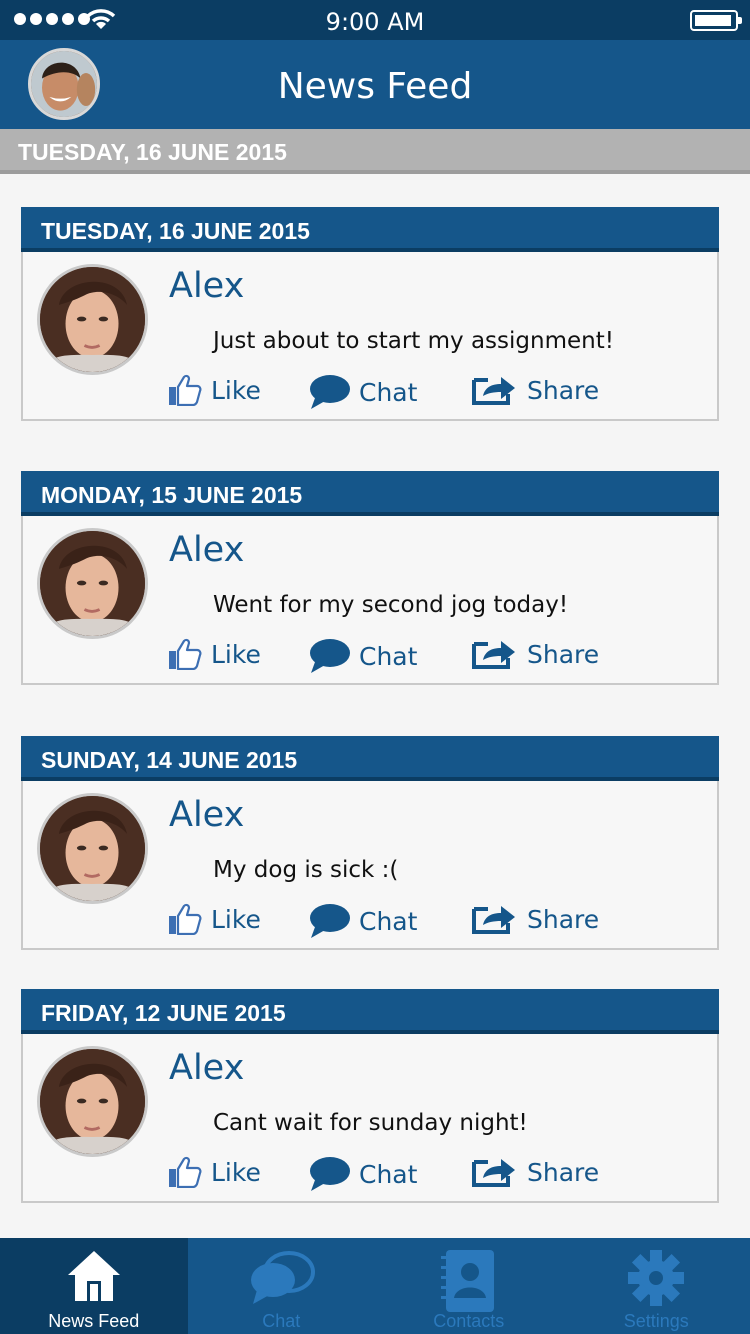 This screenshot has height=1334, width=750. I want to click on tab-contacts: Contacts, so click(469, 1286).